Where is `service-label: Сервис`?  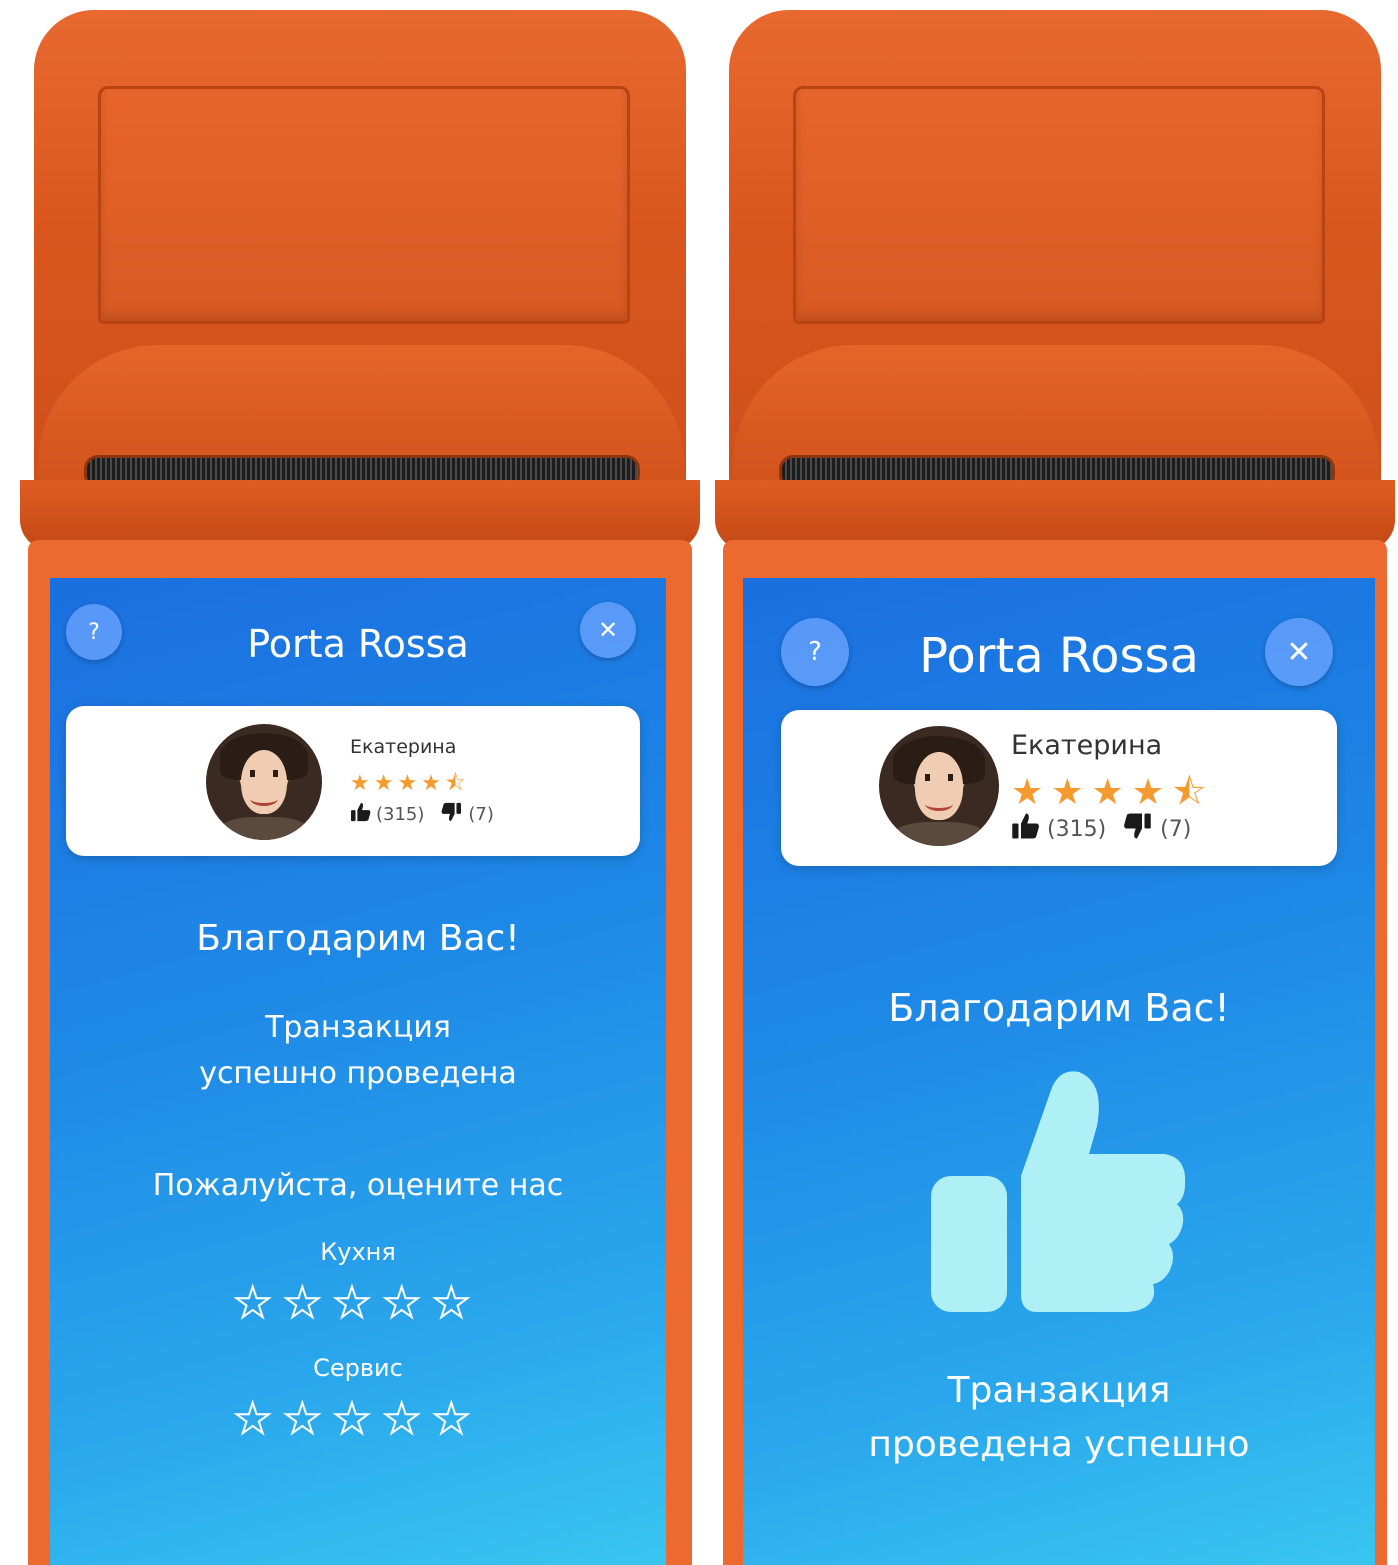 service-label: Сервис is located at coordinates (358, 1368).